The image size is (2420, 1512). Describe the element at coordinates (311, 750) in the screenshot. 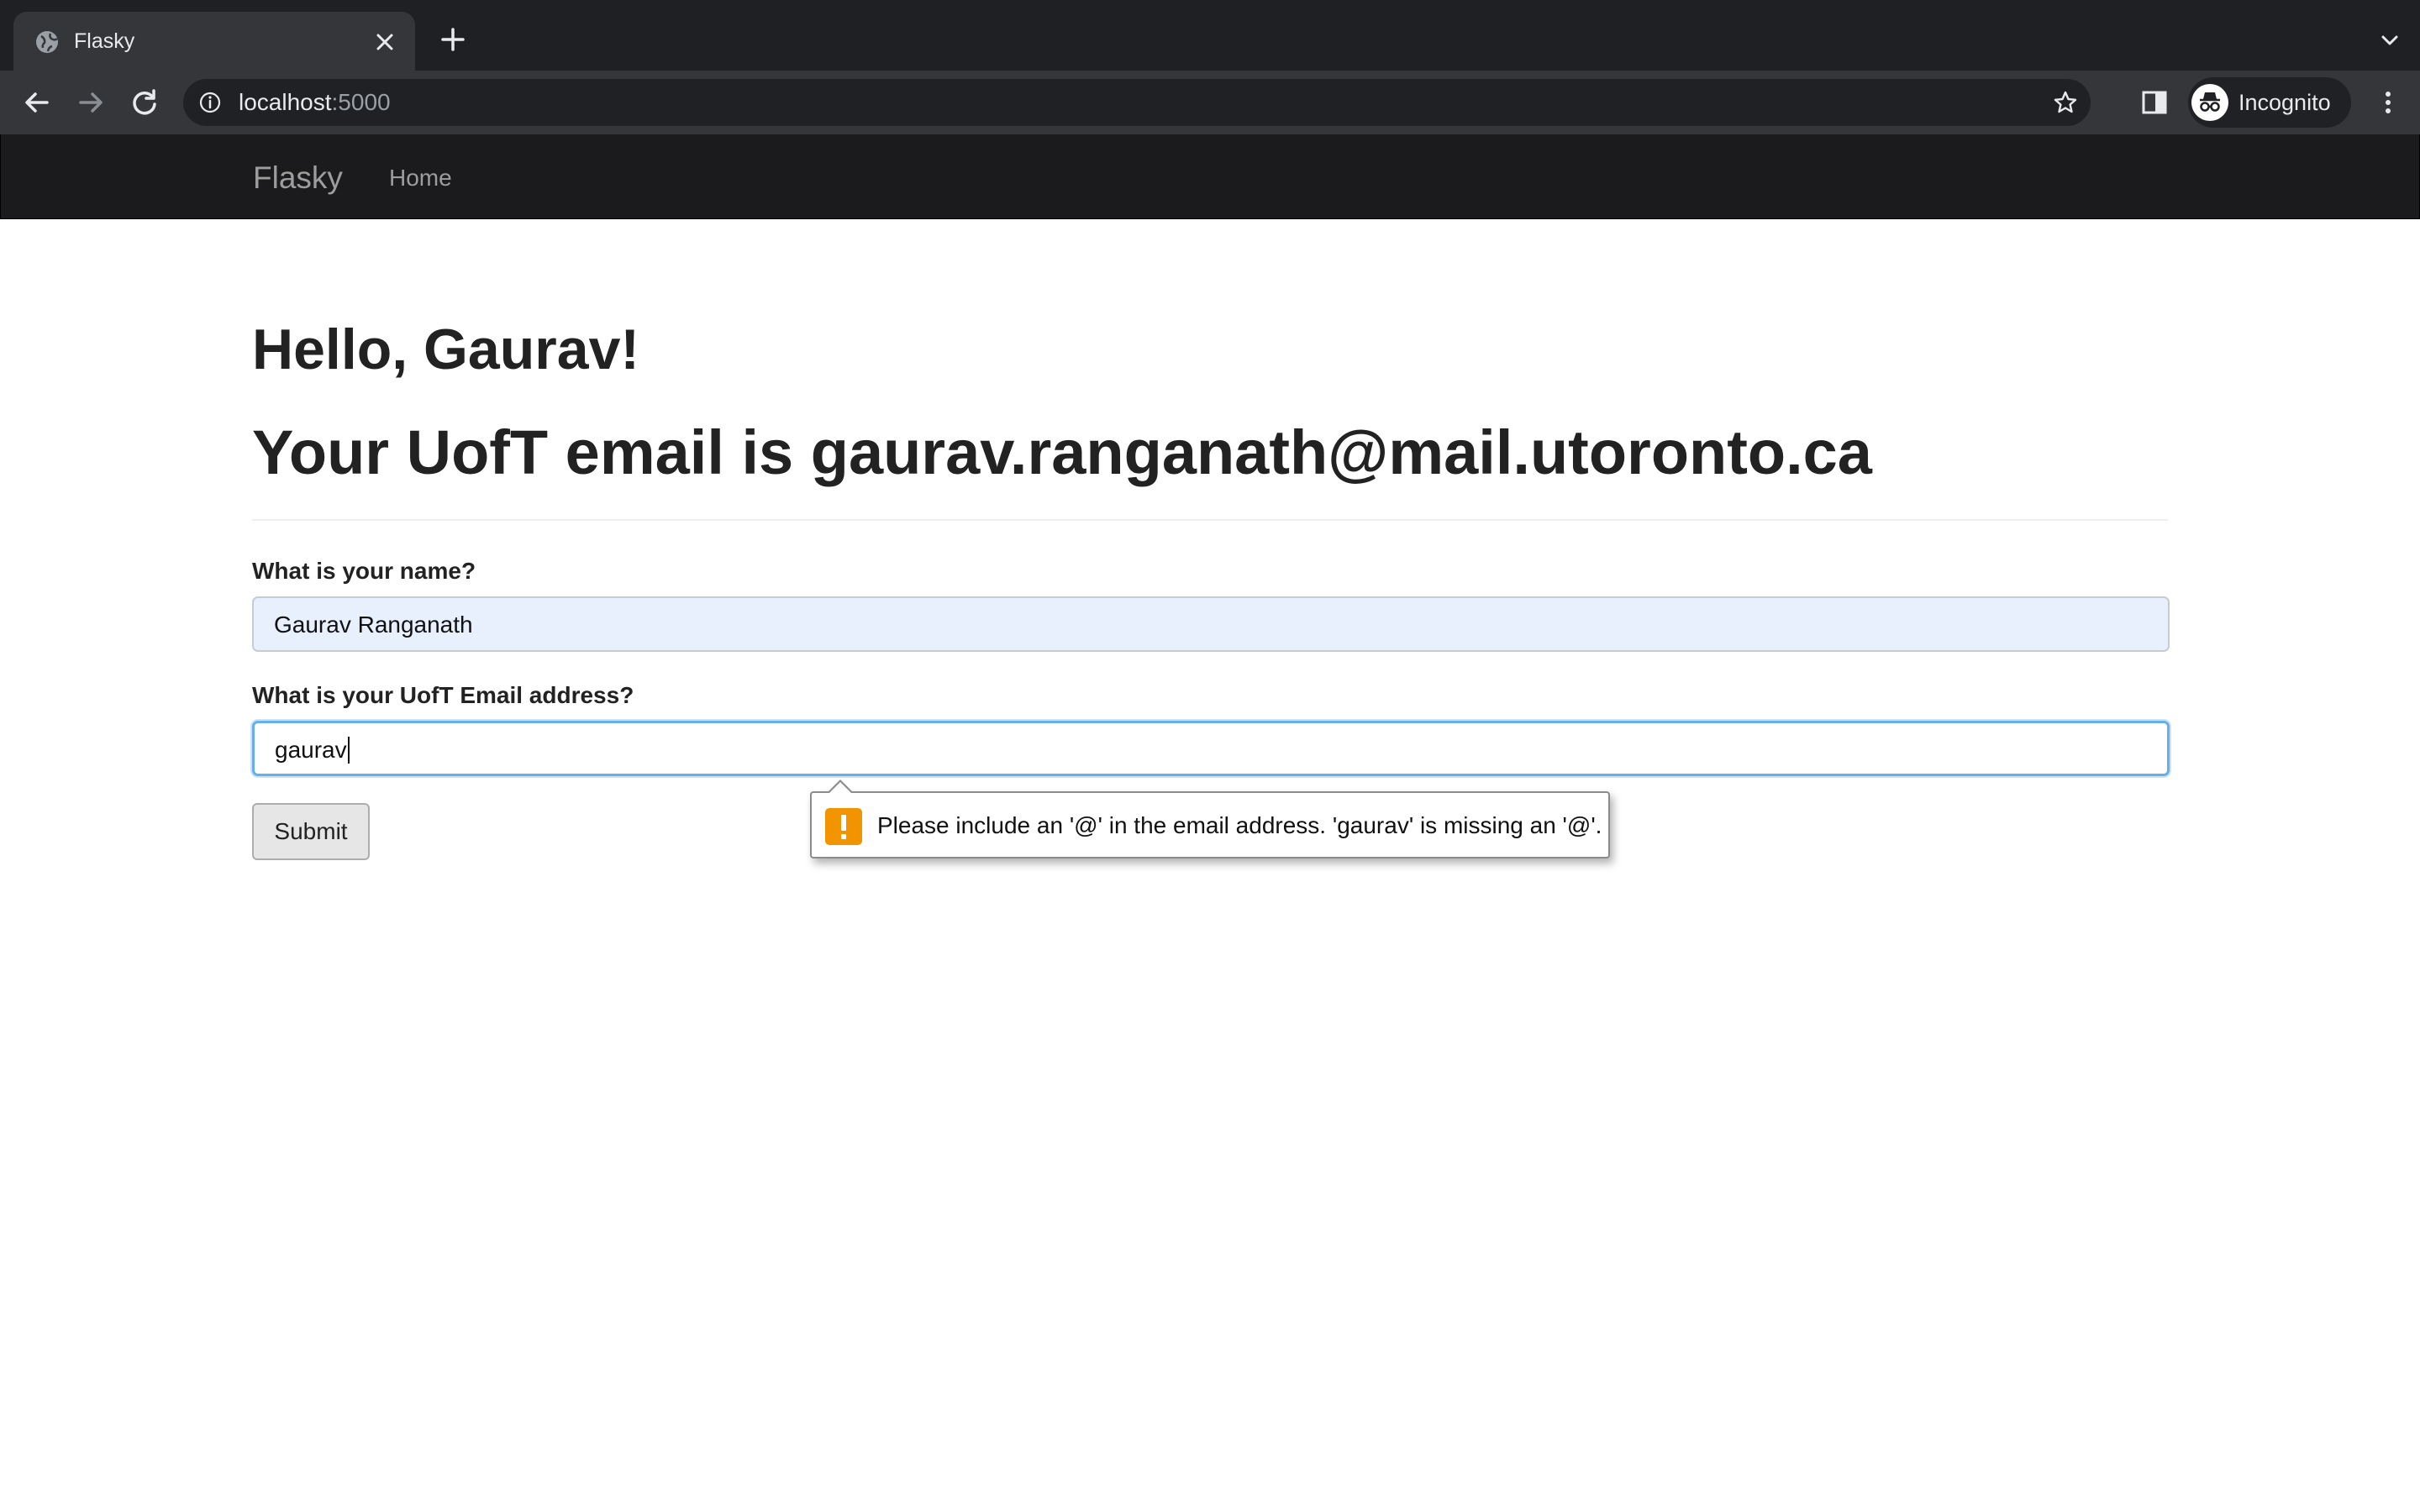

I see `email-input-value: gaurav` at that location.